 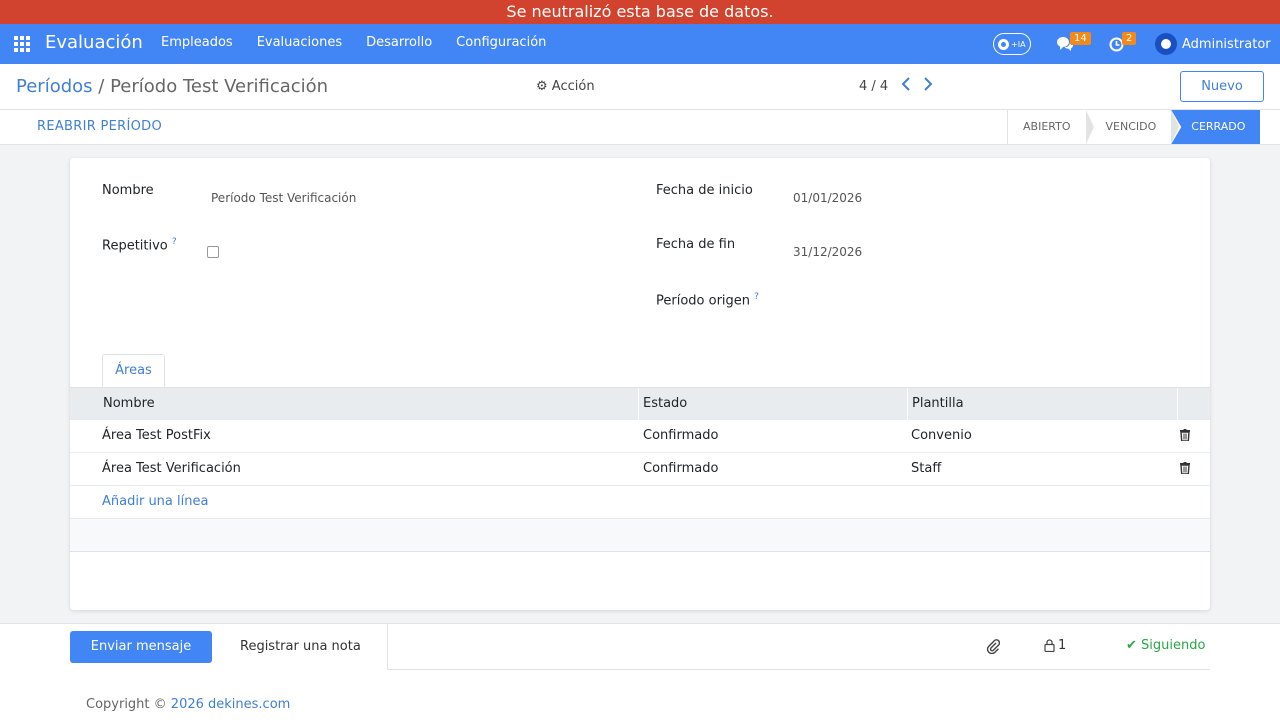 I want to click on chevron-left-icon, so click(x=906, y=86).